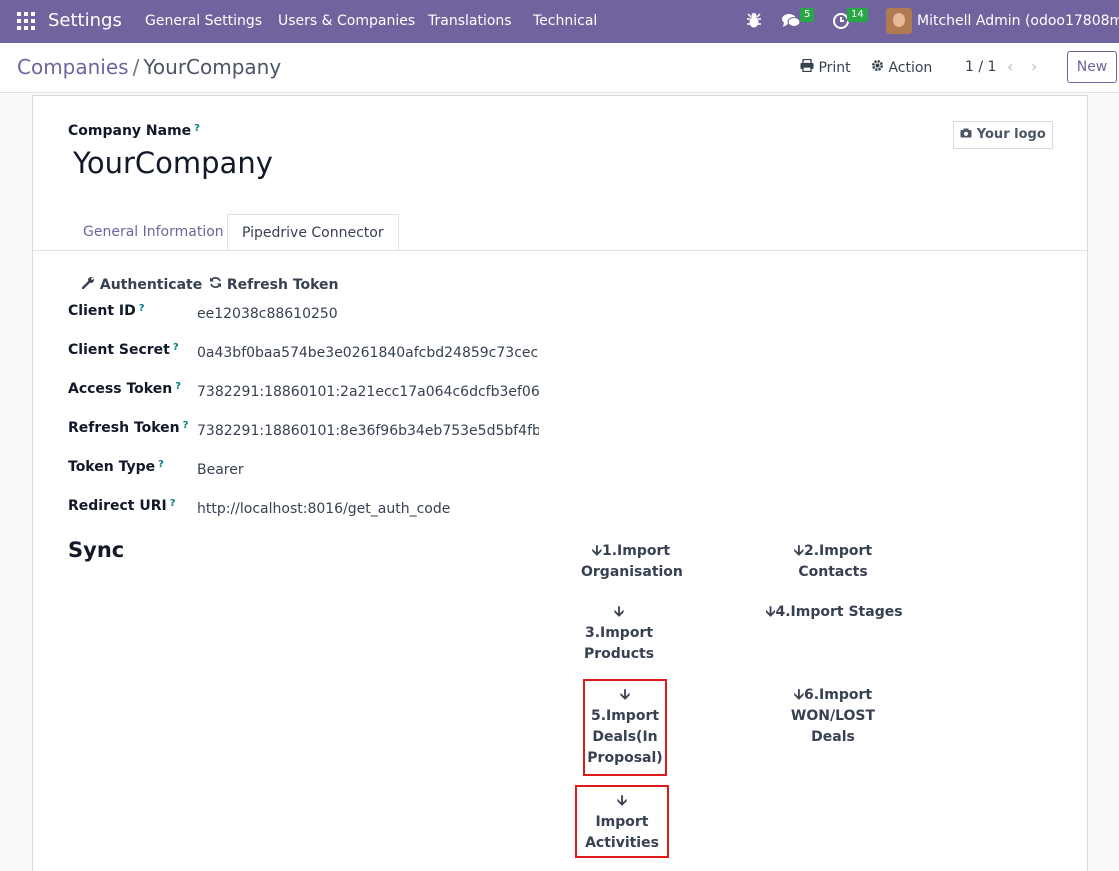 The width and height of the screenshot is (1119, 871). What do you see at coordinates (791, 23) in the screenshot?
I see `messages-chat-icon` at bounding box center [791, 23].